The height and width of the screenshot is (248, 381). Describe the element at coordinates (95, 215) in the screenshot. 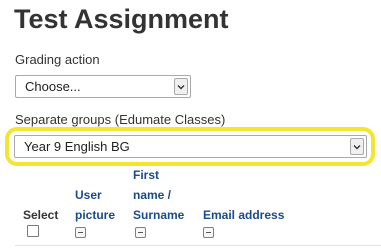

I see `column-header-user-picture-line2: picture` at that location.